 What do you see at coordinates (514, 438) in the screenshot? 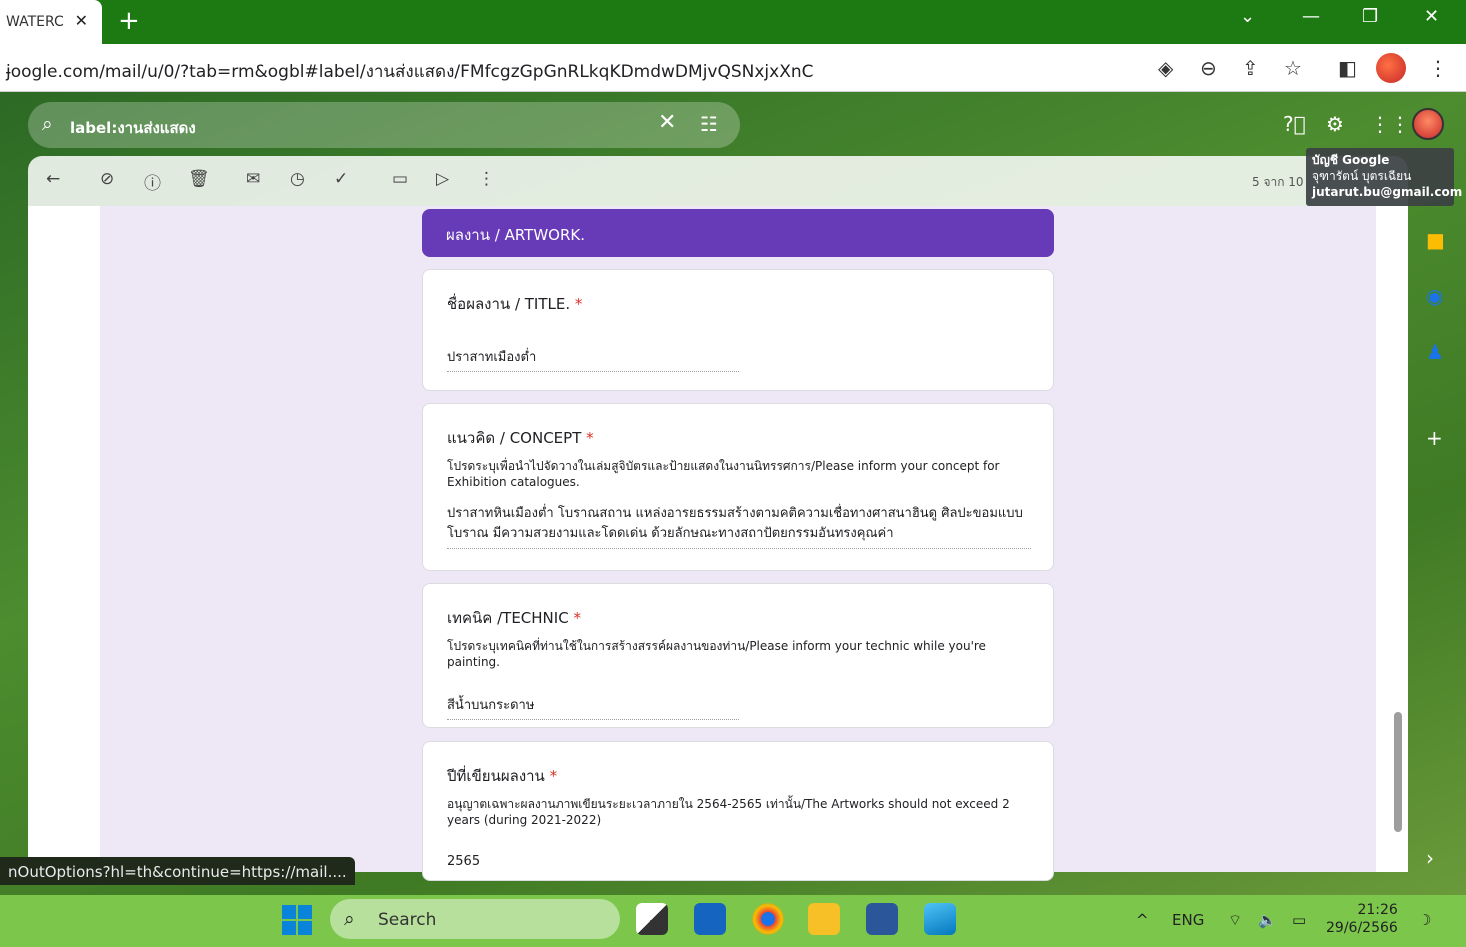
I see `question-title: แนวคิด / CONCEPT` at bounding box center [514, 438].